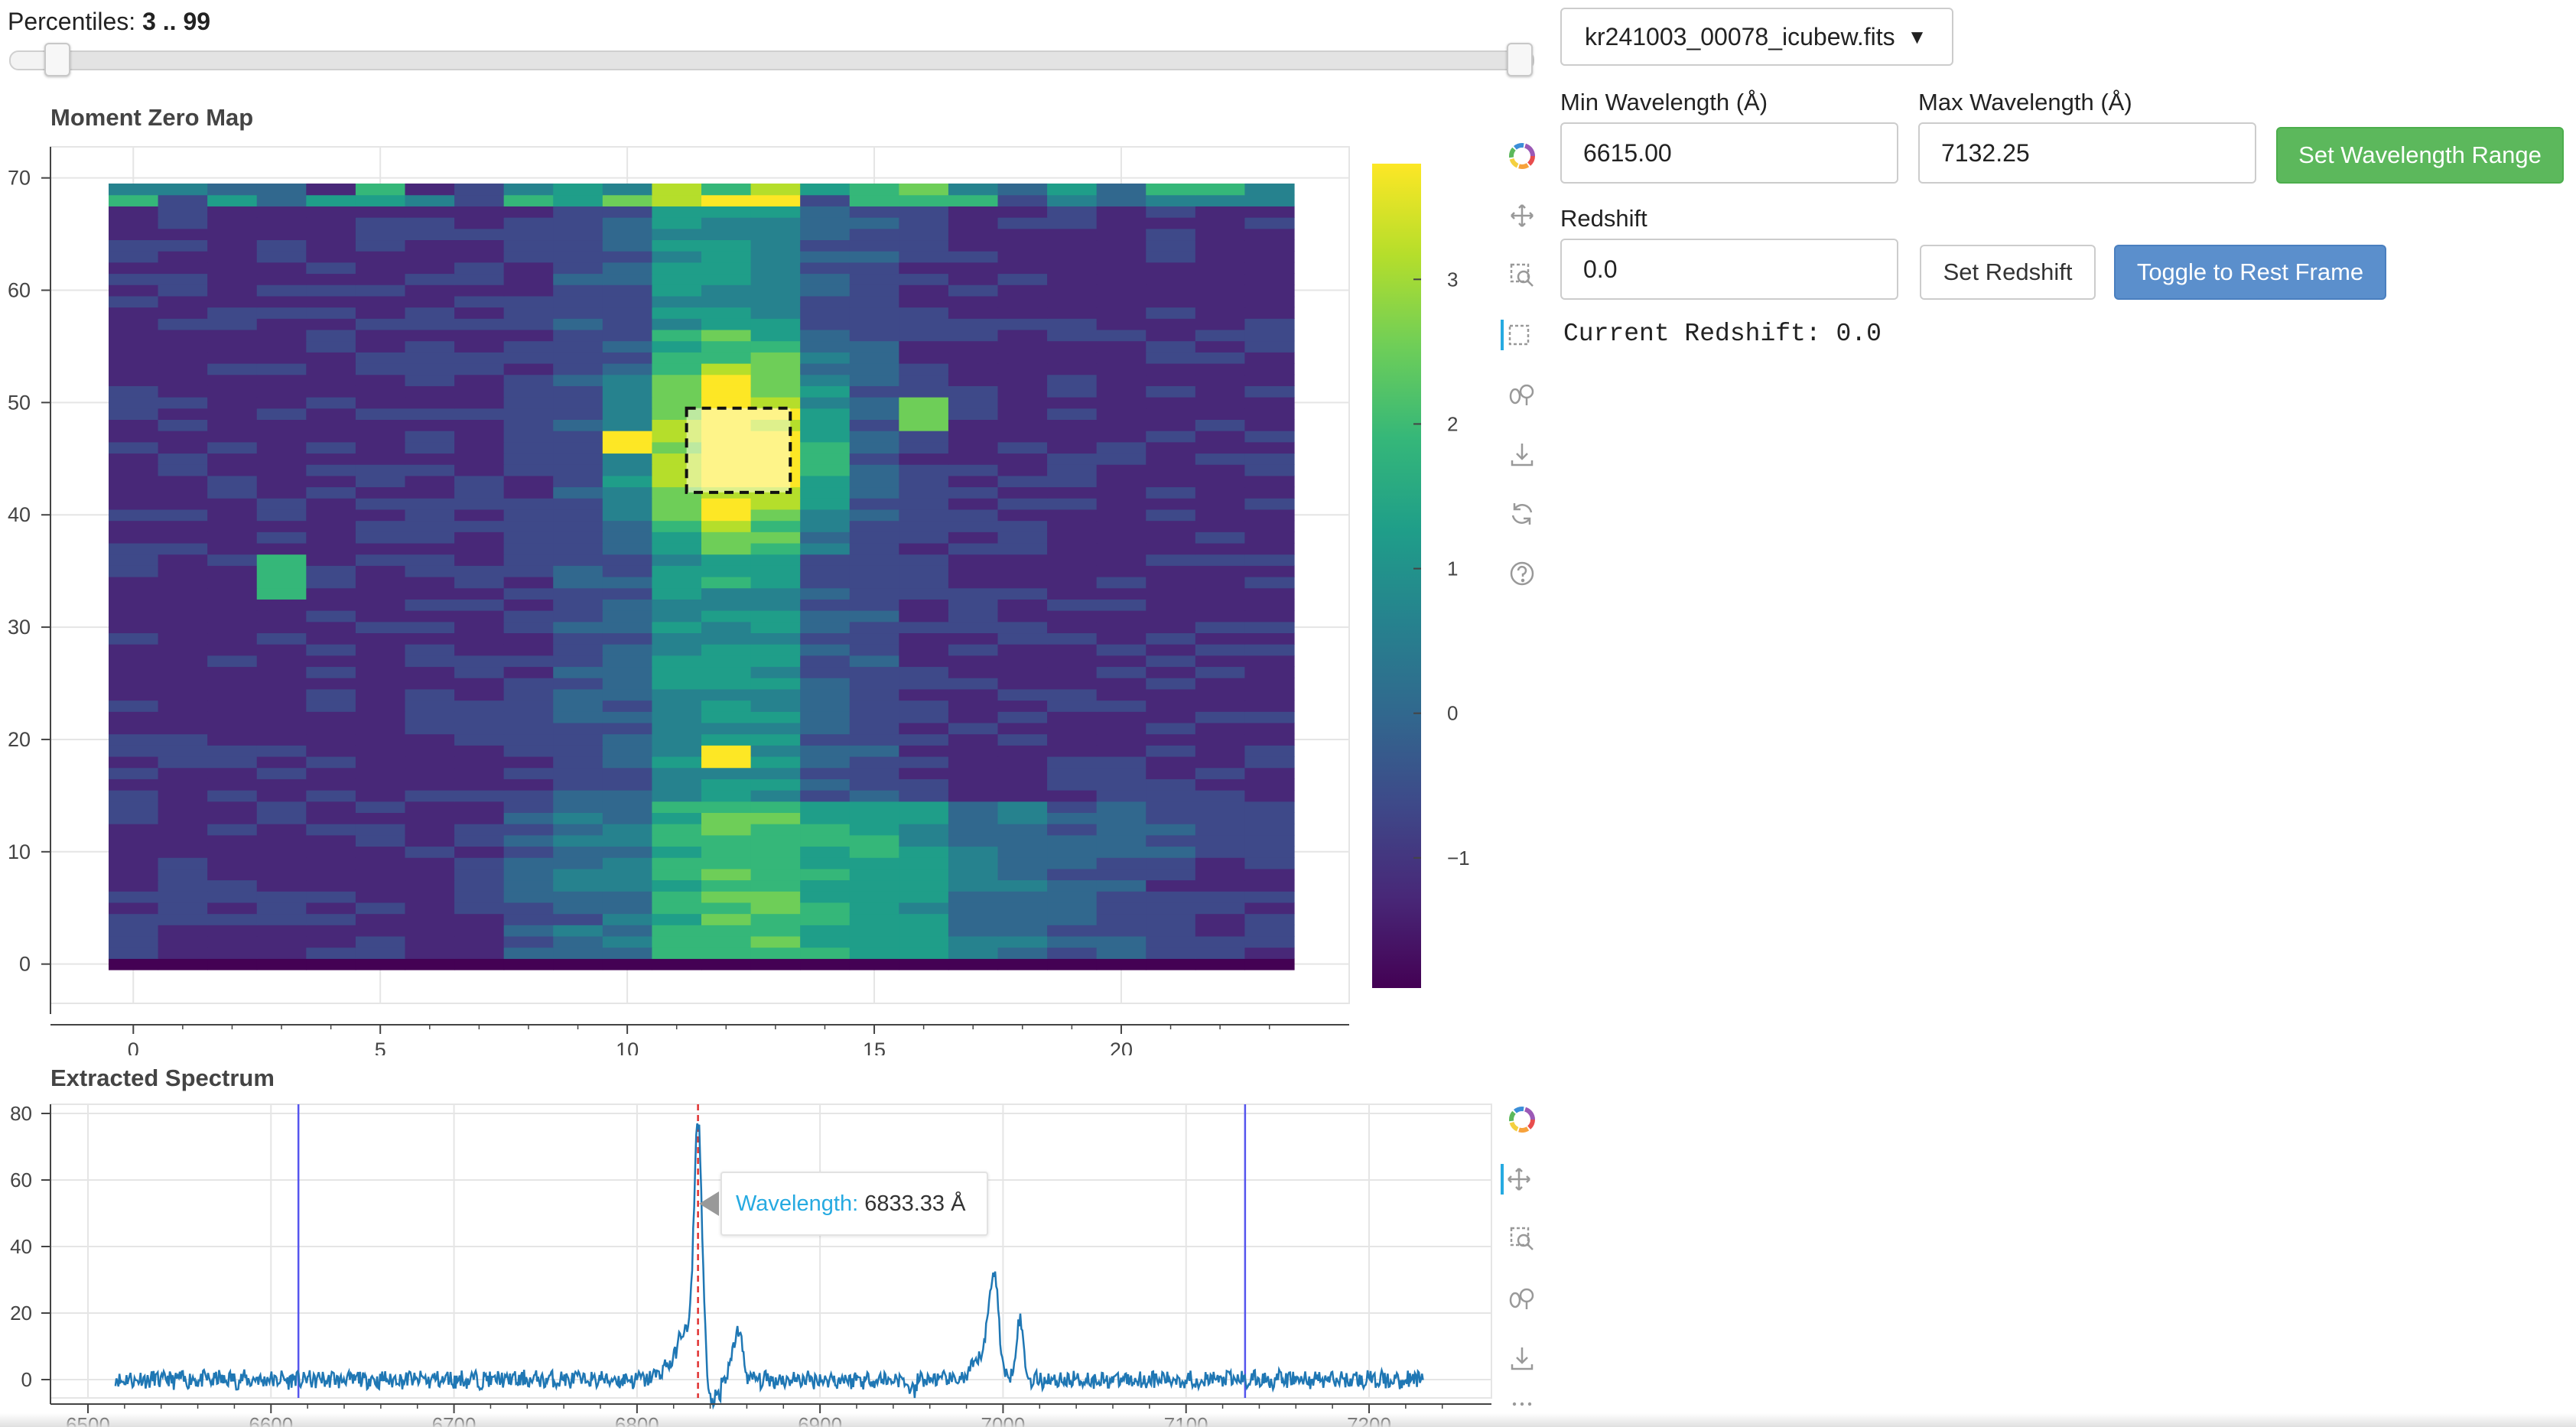 Image resolution: width=2576 pixels, height=1427 pixels. What do you see at coordinates (2420, 155) in the screenshot?
I see `set-wavelength-range-button: Set Wavelength Range` at bounding box center [2420, 155].